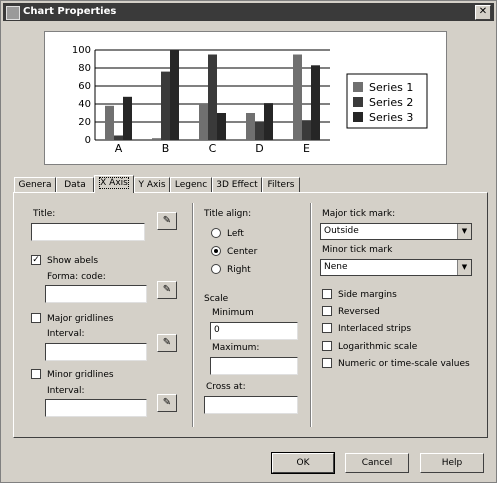  Describe the element at coordinates (193, 315) in the screenshot. I see `column-divider` at that location.